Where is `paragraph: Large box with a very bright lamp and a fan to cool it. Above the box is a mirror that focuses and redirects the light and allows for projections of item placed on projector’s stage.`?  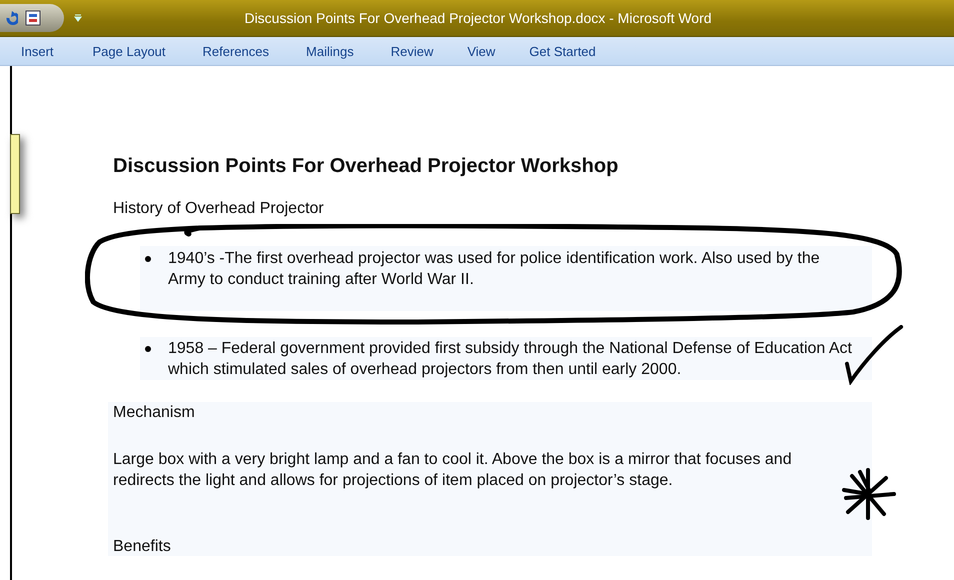 paragraph: Large box with a very bright lamp and a fan to cool it. Above the box is a mirror that focuses and redirects the light and allows for projections of item placed on projector’s stage. is located at coordinates (453, 470).